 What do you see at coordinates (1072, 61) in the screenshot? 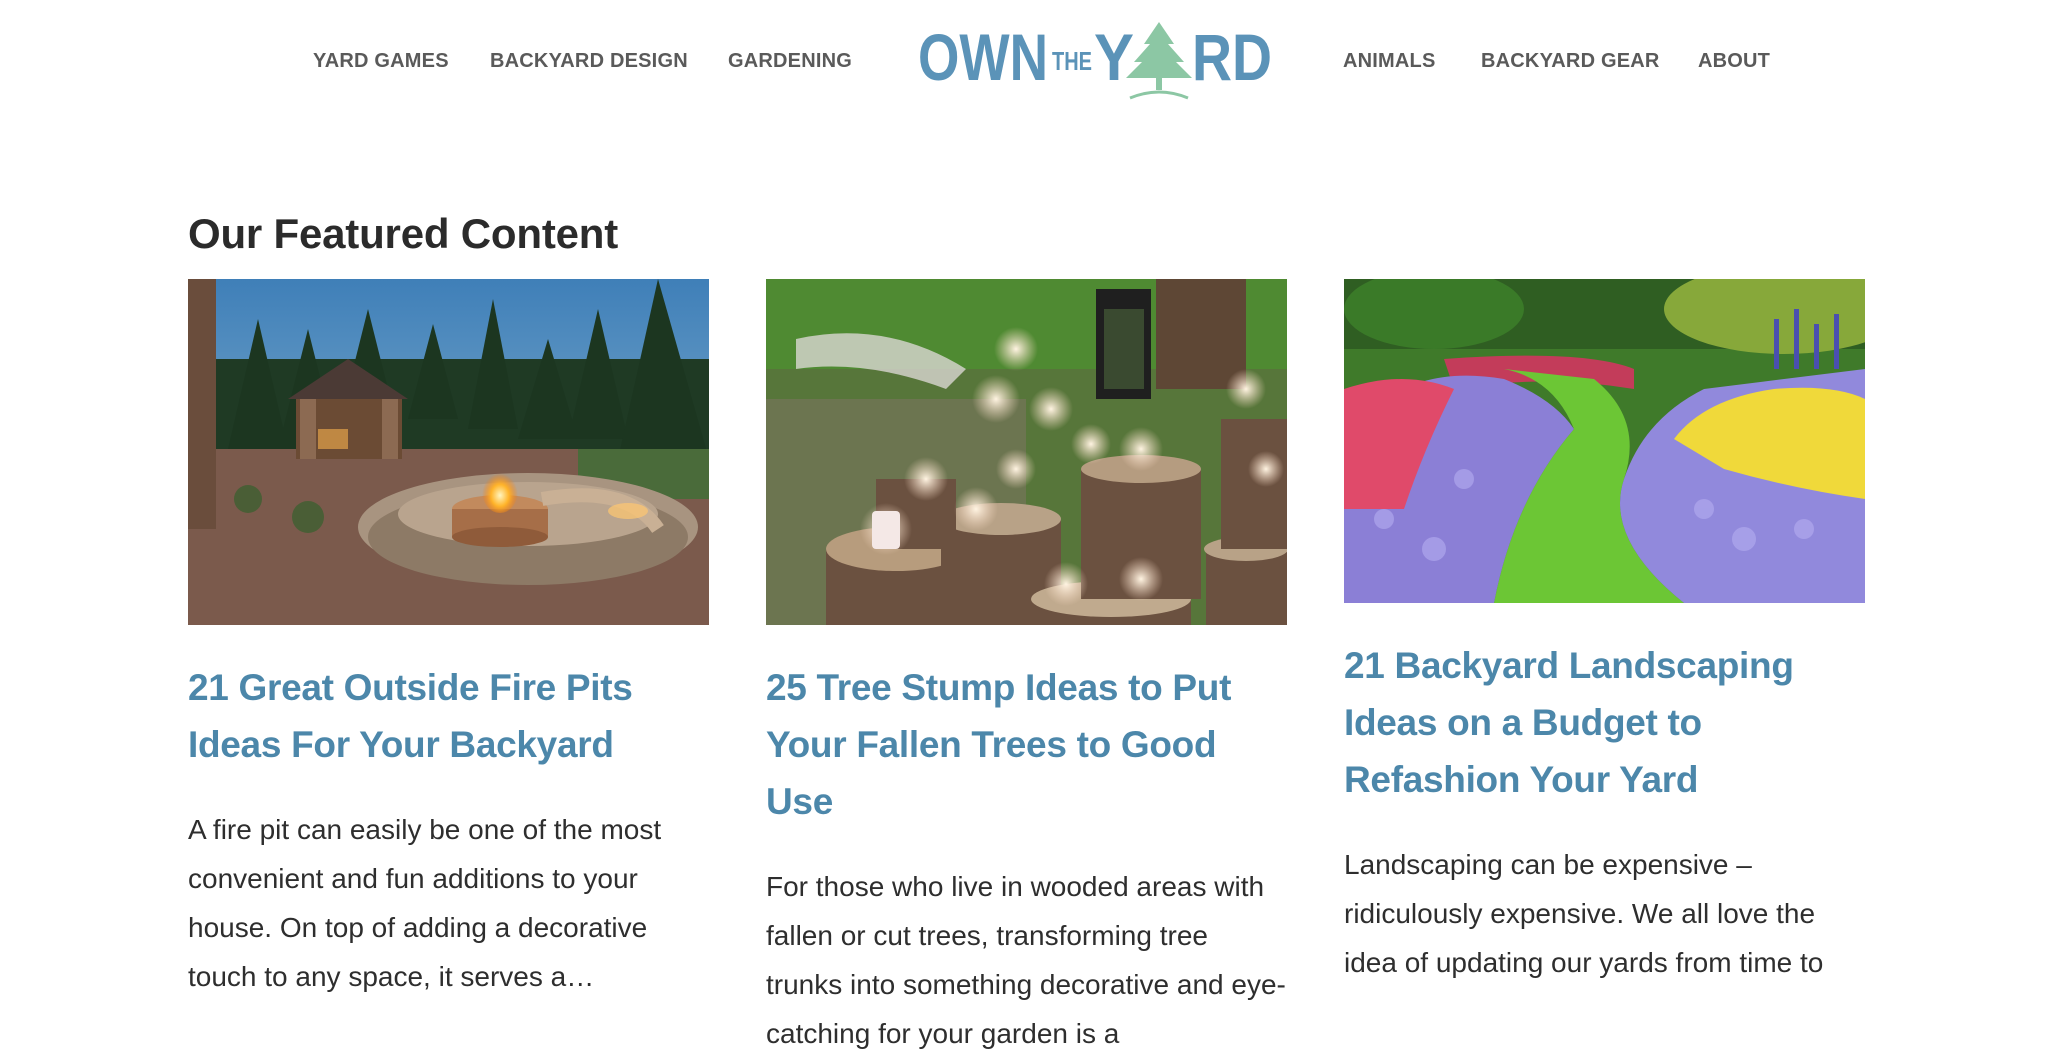
I see `logo-the: THE` at bounding box center [1072, 61].